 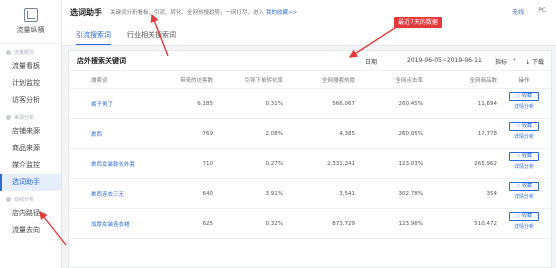 I want to click on keyword-link: 裹西女装款长外套, so click(x=113, y=164).